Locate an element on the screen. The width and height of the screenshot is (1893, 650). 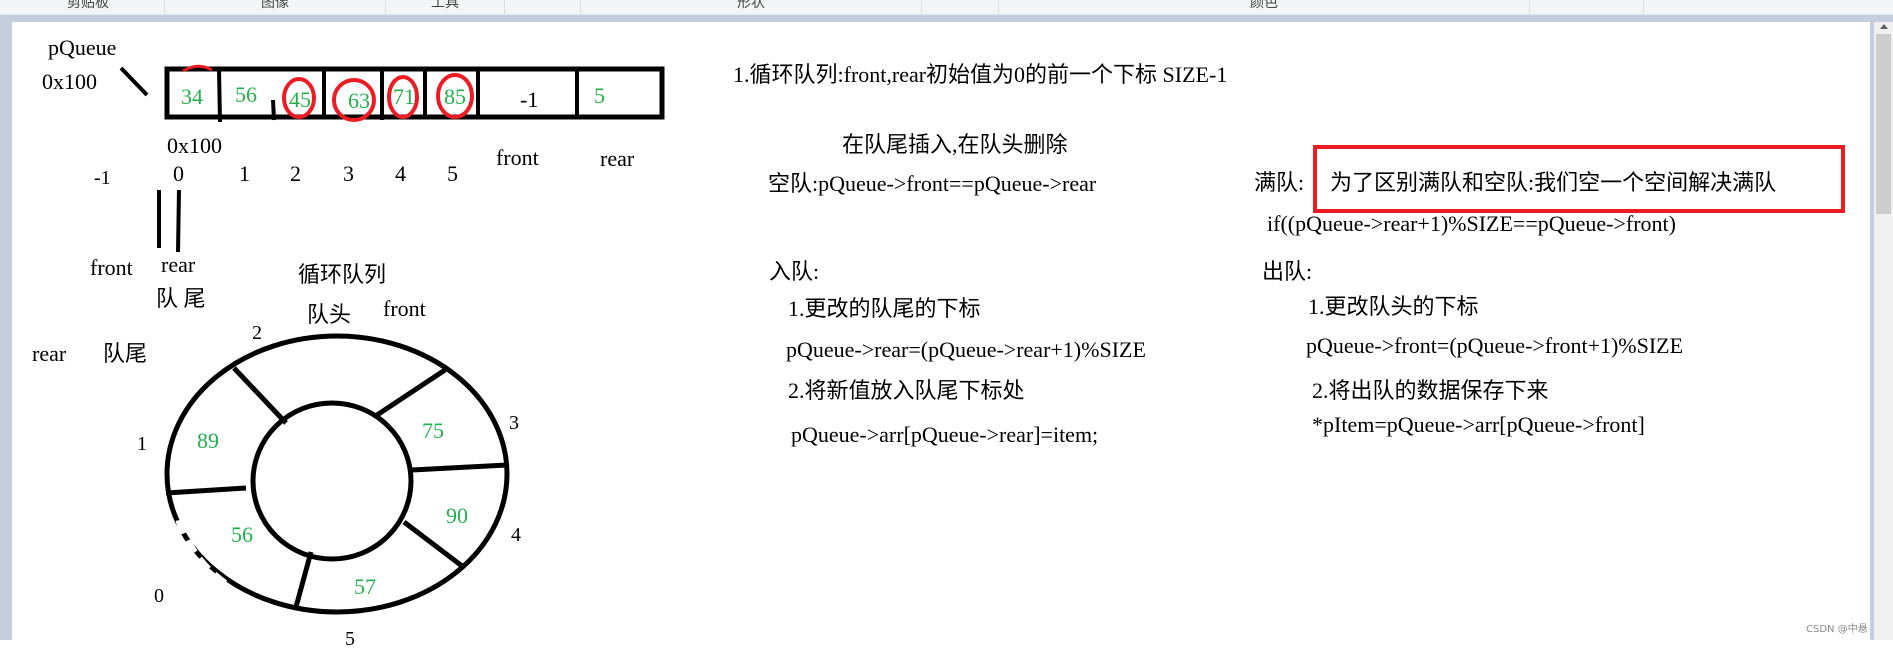
ring-head-label: 队头 is located at coordinates (329, 314).